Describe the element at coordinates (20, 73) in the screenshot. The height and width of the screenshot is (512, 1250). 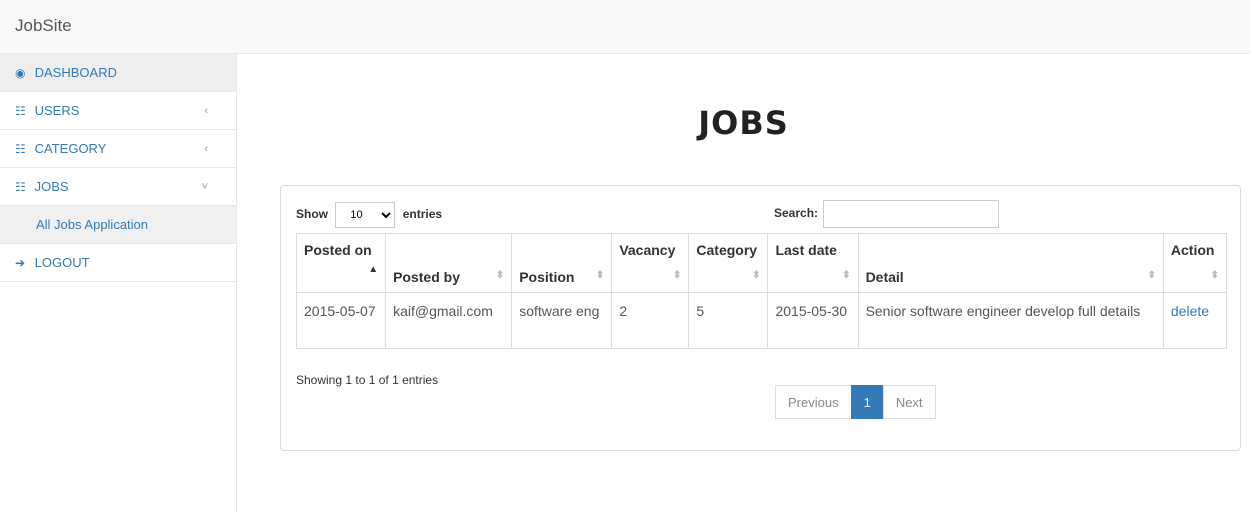
I see `dashboard-icon: ◉` at that location.